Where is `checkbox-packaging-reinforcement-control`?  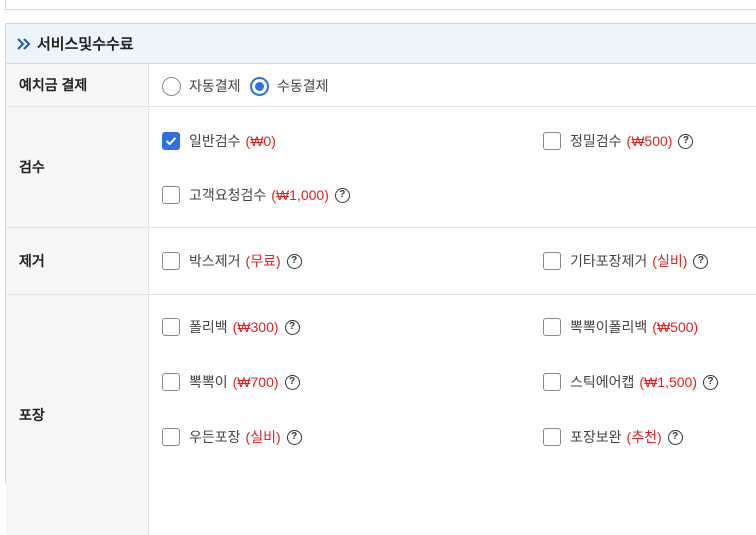 checkbox-packaging-reinforcement-control is located at coordinates (552, 437).